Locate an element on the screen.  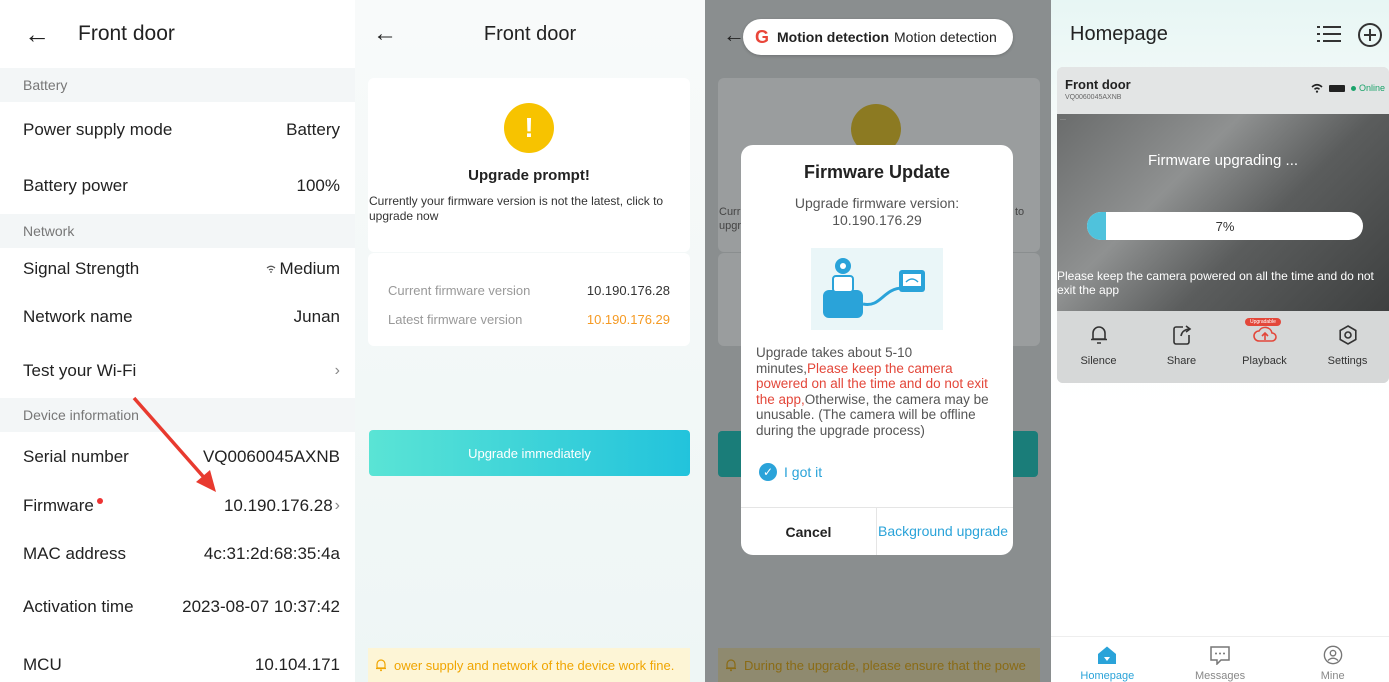
row-value-wrap: Medium is located at coordinates (303, 269).